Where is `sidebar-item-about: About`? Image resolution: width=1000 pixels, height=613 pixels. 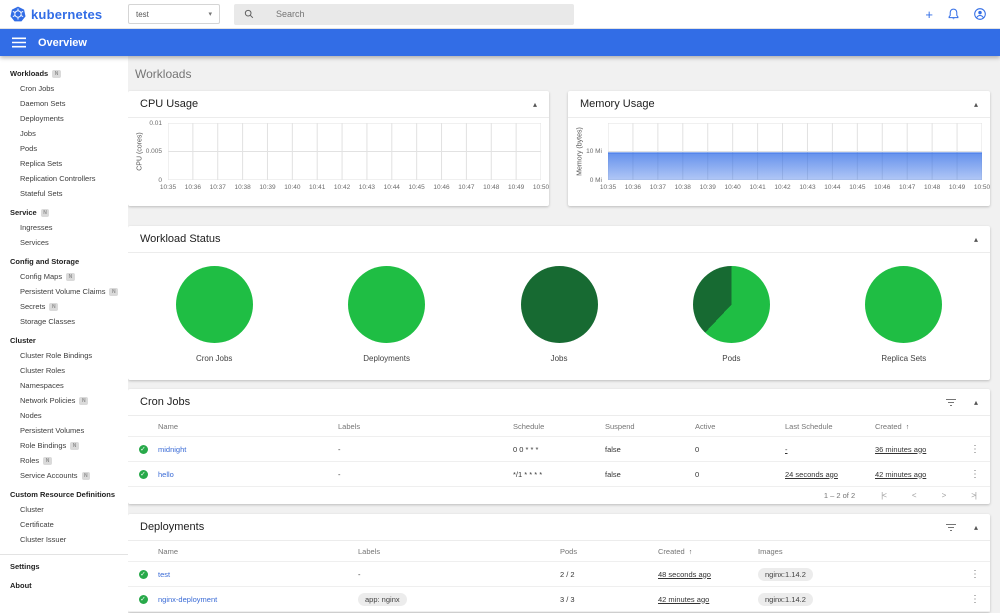
sidebar-item-about: About is located at coordinates (64, 585).